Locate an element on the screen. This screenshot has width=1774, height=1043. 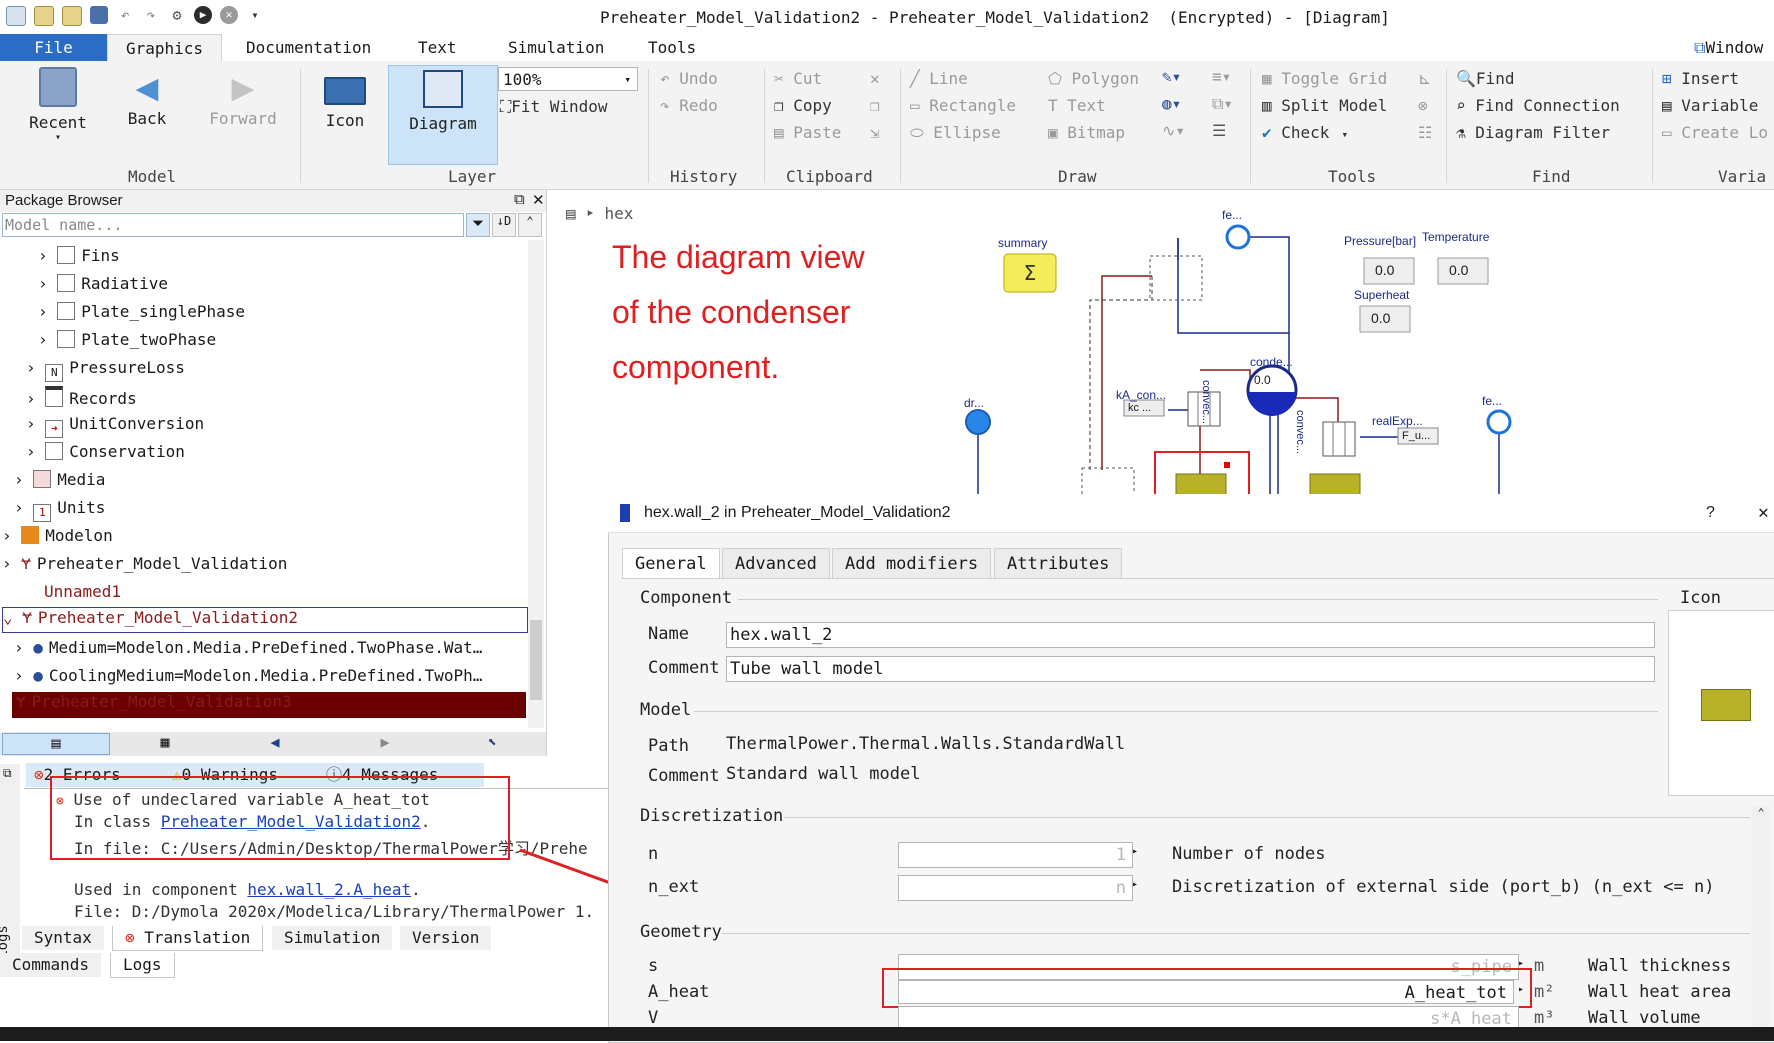
condenser-value: 0.0 is located at coordinates (1262, 380).